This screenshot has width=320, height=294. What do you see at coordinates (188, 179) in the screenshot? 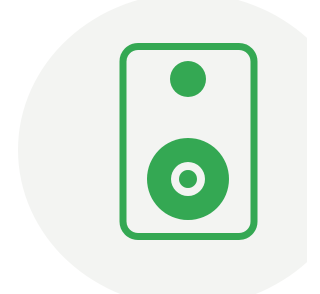
I see `speaker-woofer-dot` at bounding box center [188, 179].